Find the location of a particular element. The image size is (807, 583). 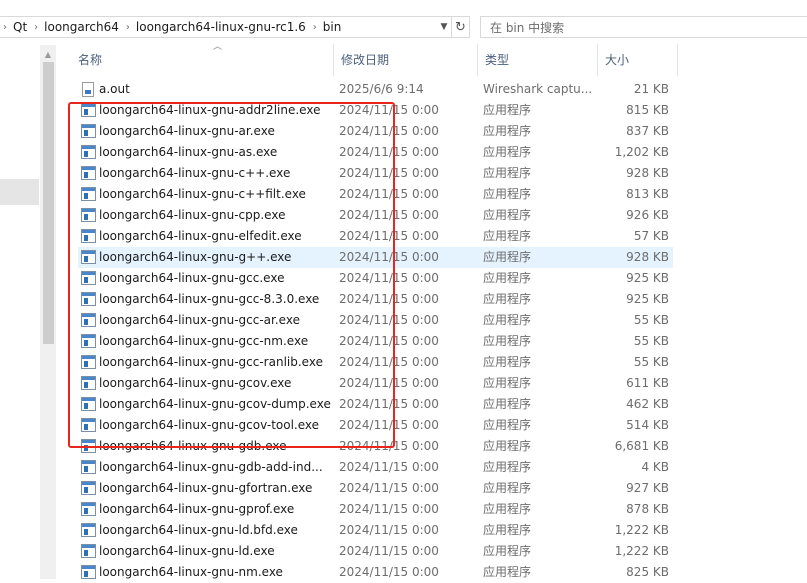

file-name: loongarch64-linux-gnu-ld.bfd.exe is located at coordinates (198, 530).